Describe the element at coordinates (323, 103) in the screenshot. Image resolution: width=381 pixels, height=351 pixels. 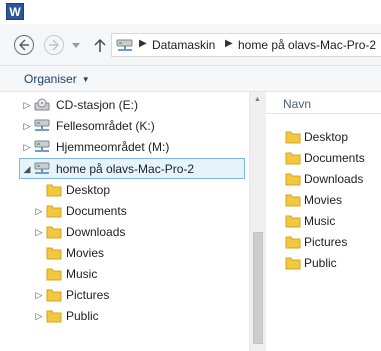
I see `column-header-name: Navn` at that location.